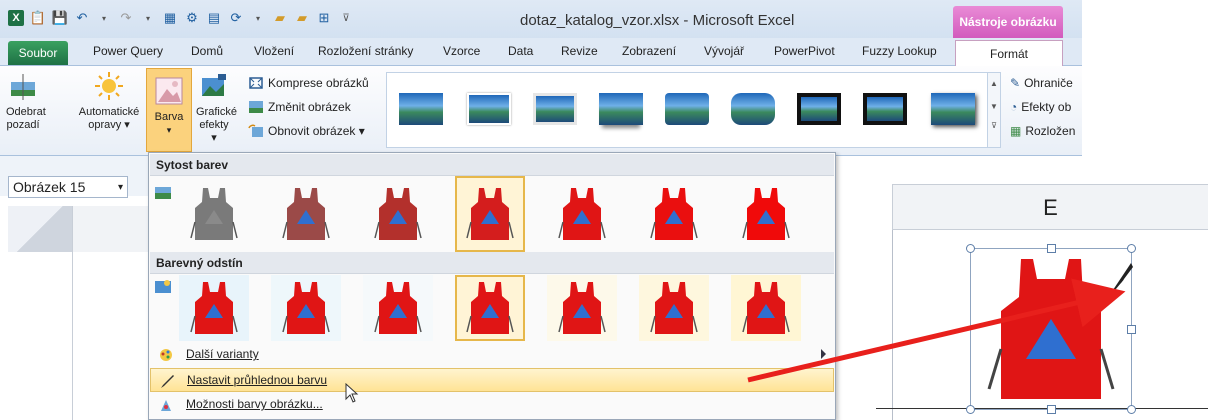 This screenshot has width=1208, height=420. What do you see at coordinates (1014, 107) in the screenshot?
I see `picture-effects-icon: ◔` at bounding box center [1014, 107].